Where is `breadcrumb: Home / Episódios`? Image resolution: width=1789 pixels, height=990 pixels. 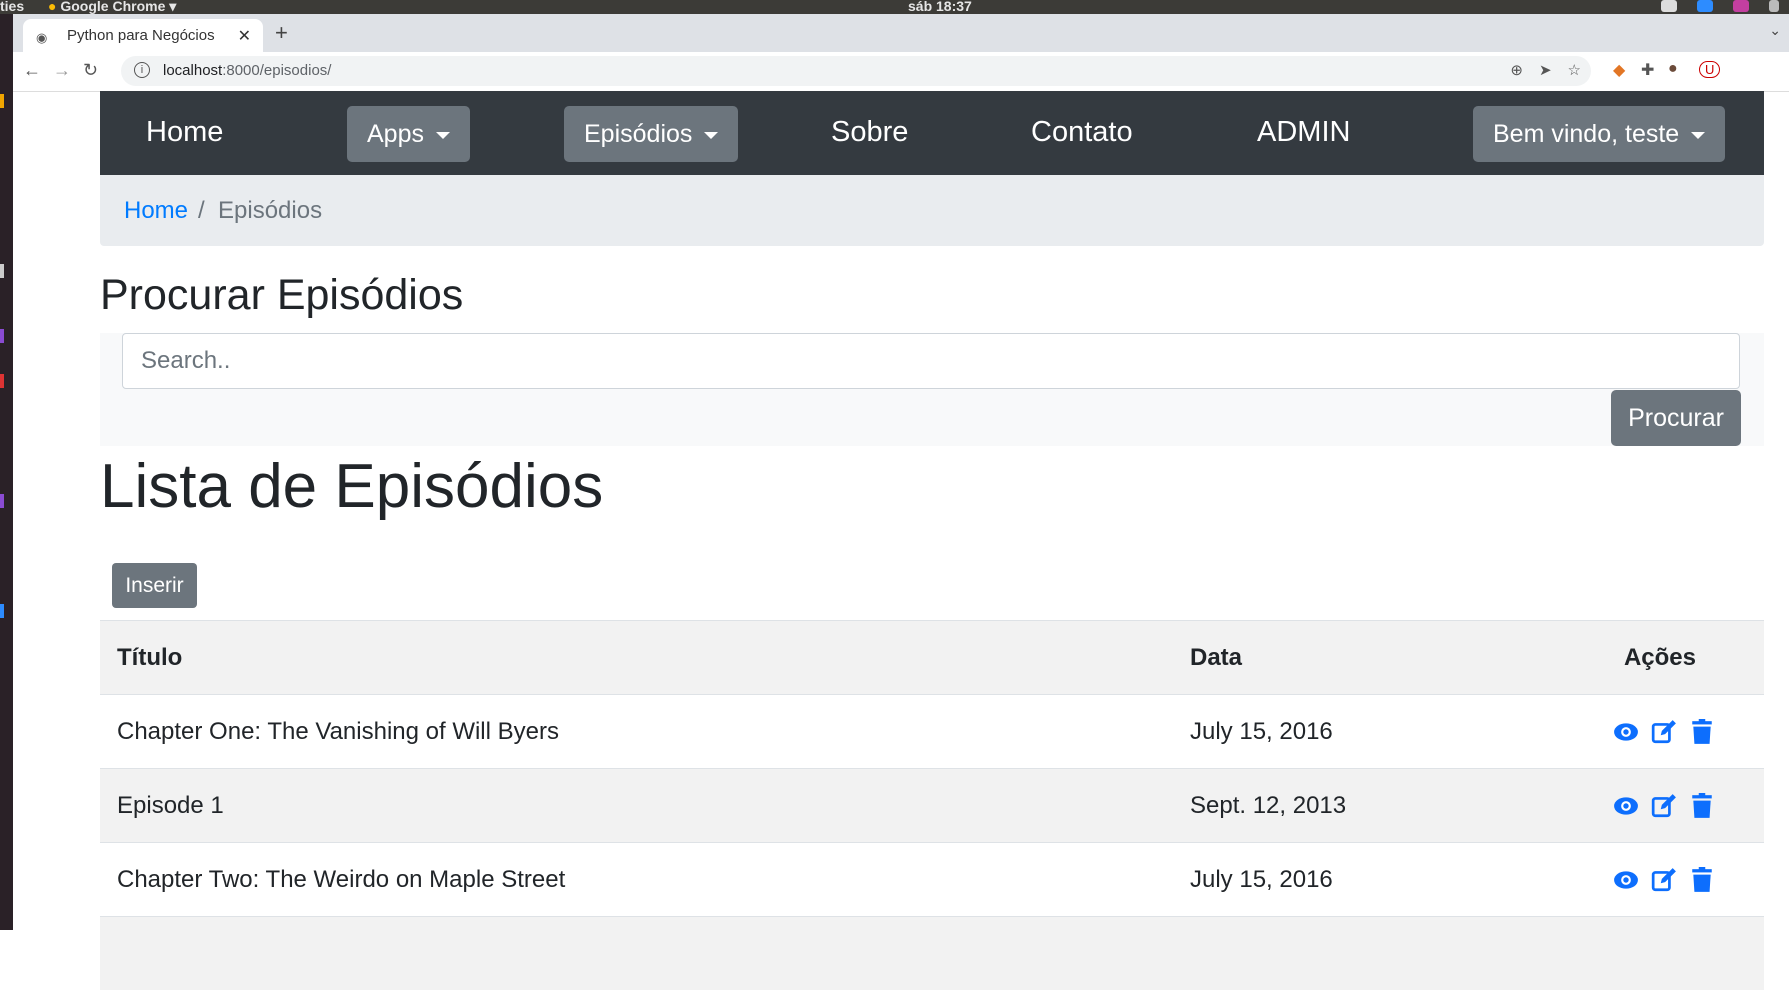
breadcrumb: Home / Episódios is located at coordinates (932, 210).